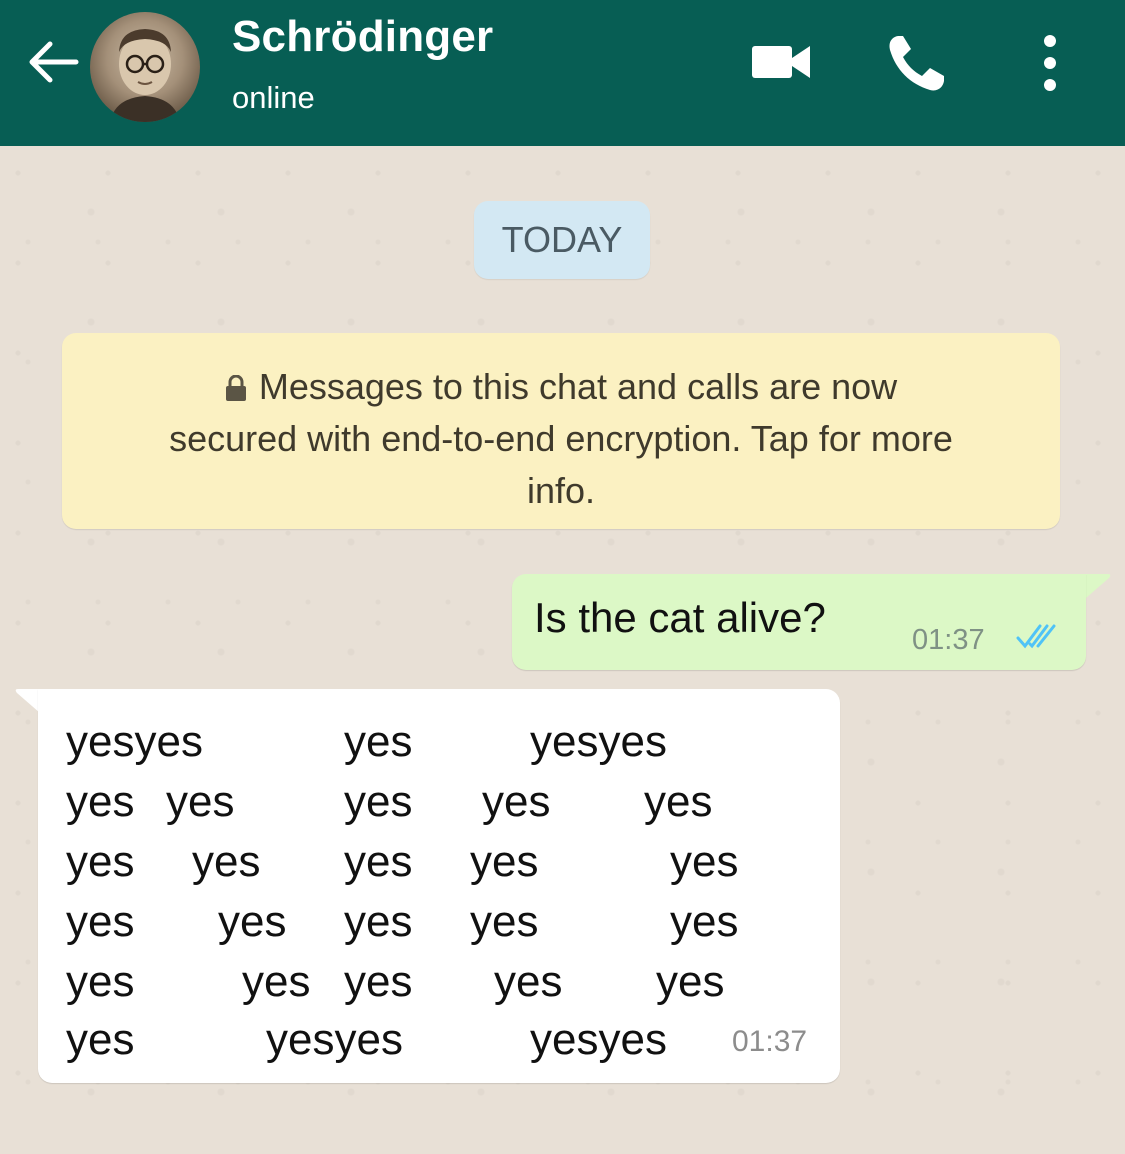 This screenshot has height=1154, width=1125. I want to click on more-options-icon, so click(1050, 63).